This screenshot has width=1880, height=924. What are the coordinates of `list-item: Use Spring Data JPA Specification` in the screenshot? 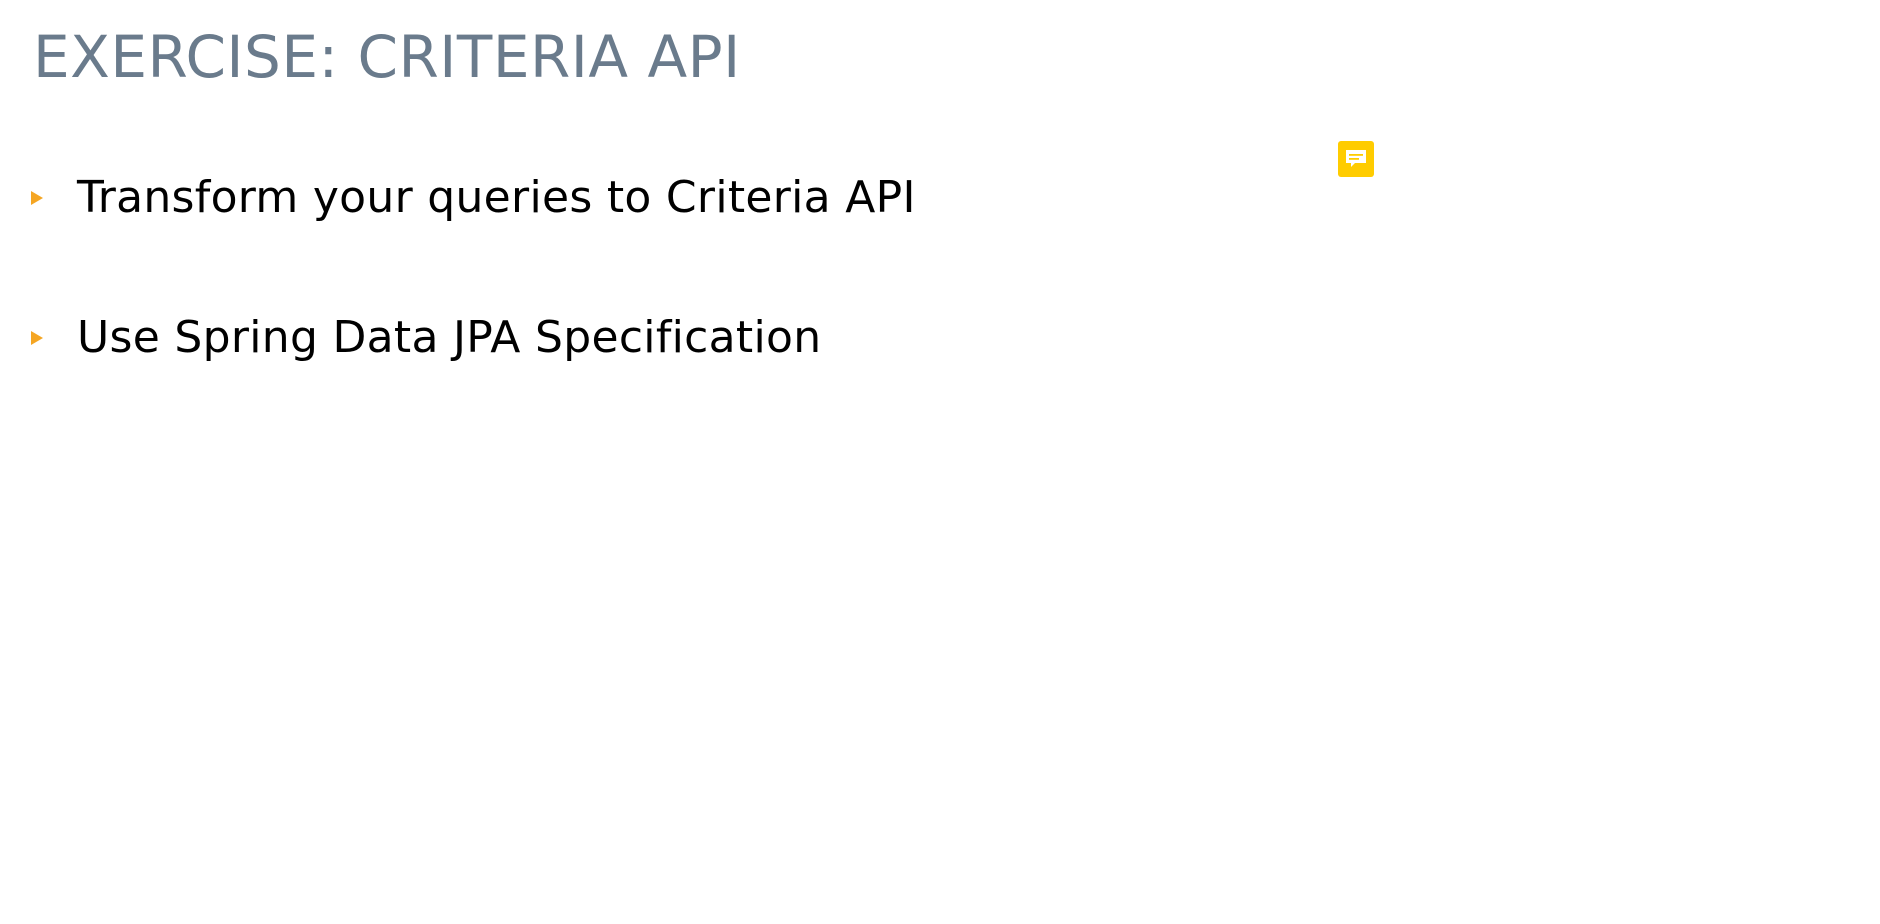 It's located at (473, 382).